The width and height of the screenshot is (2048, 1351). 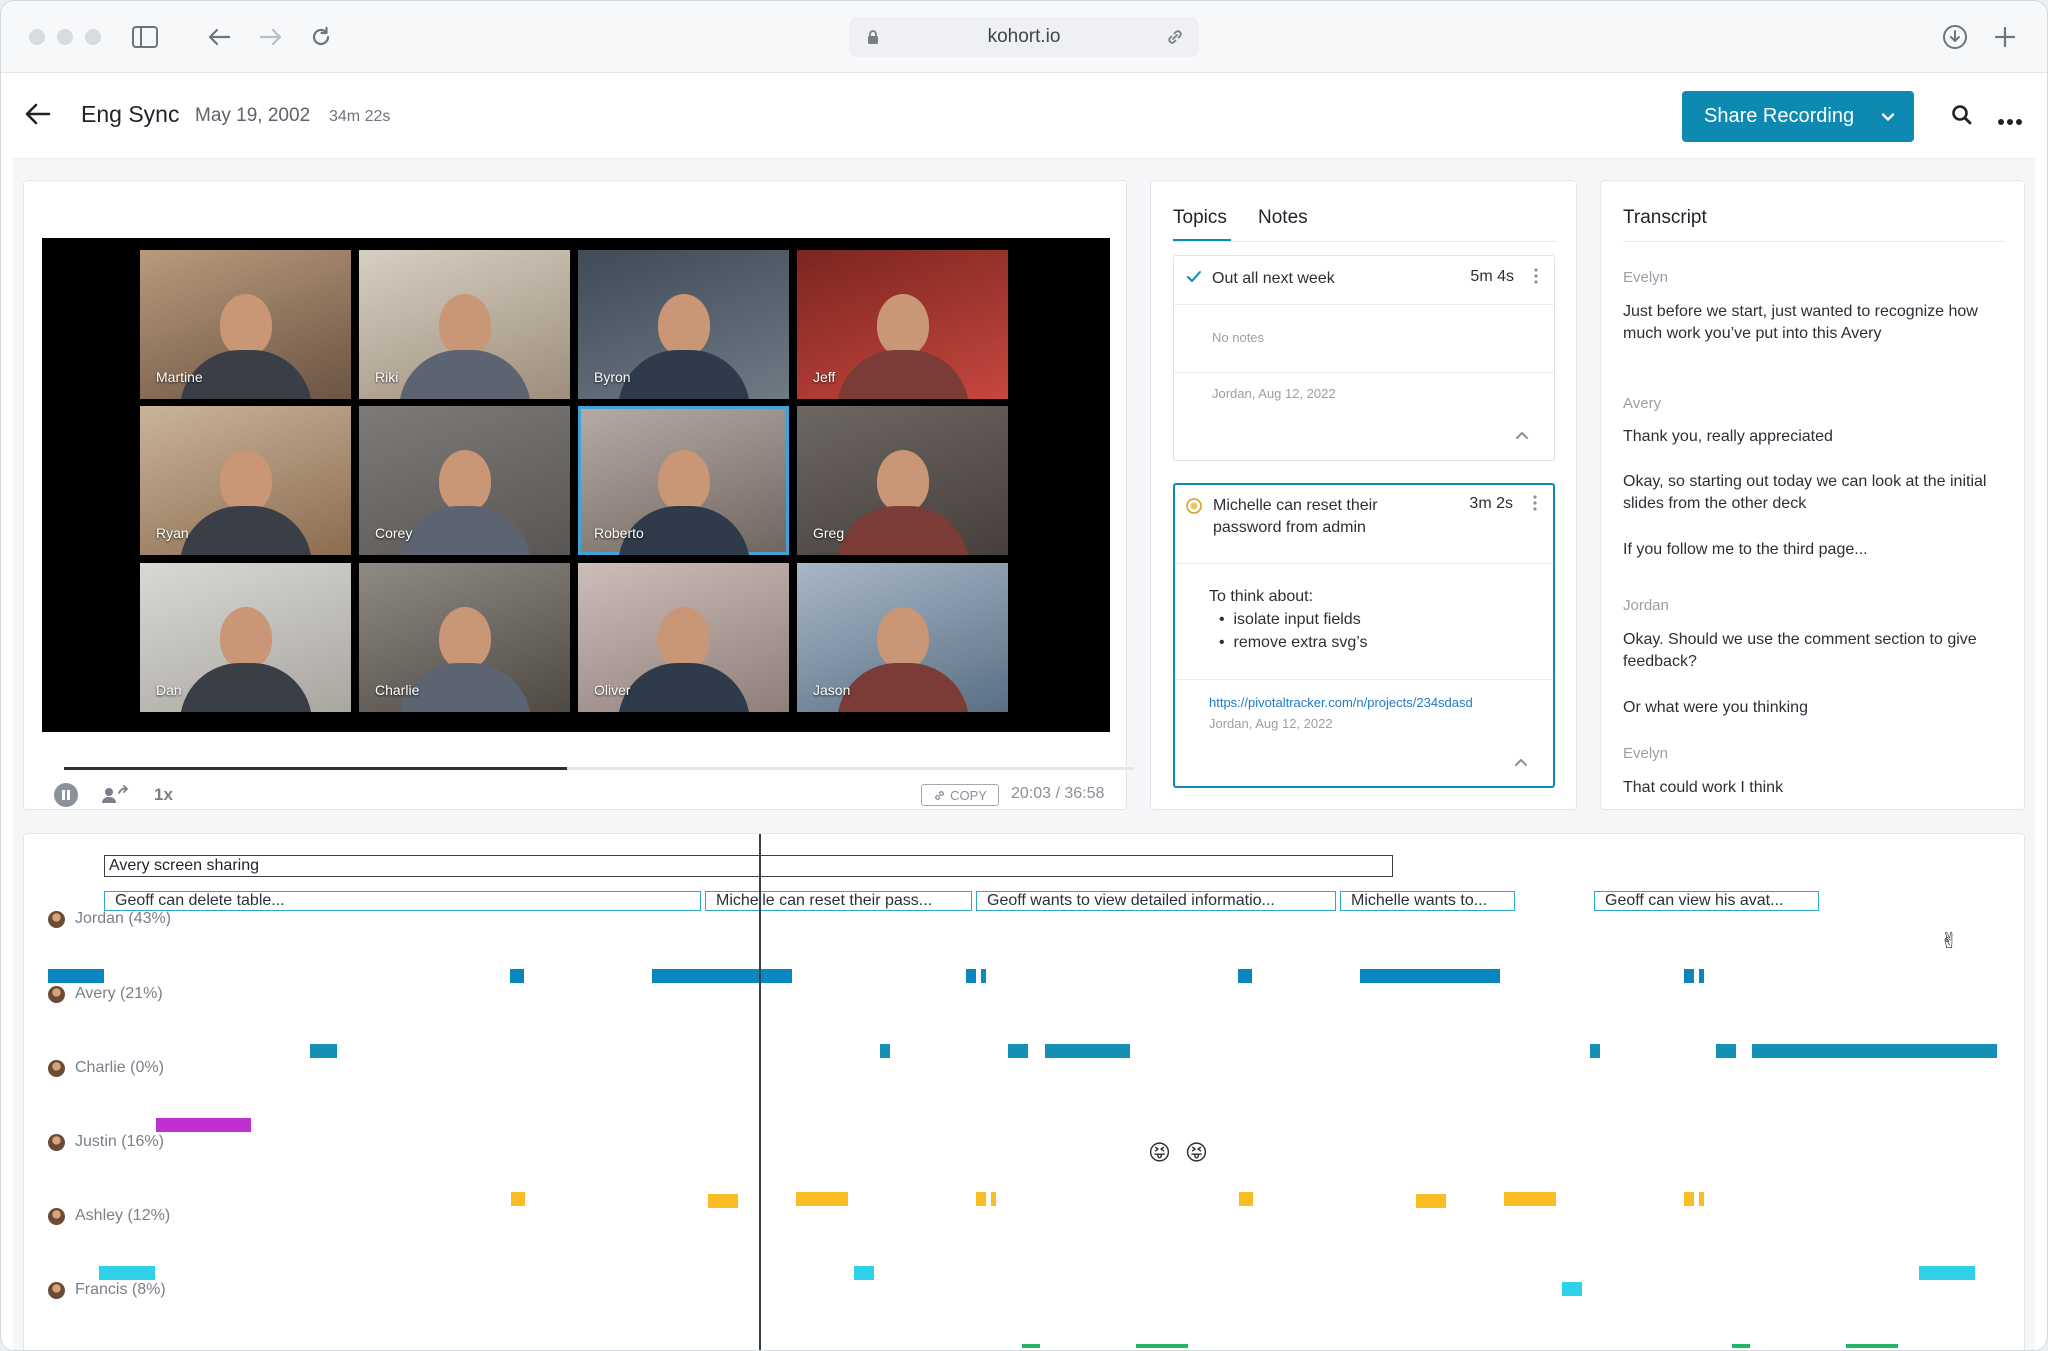 What do you see at coordinates (2010, 122) in the screenshot?
I see `more-options-icon` at bounding box center [2010, 122].